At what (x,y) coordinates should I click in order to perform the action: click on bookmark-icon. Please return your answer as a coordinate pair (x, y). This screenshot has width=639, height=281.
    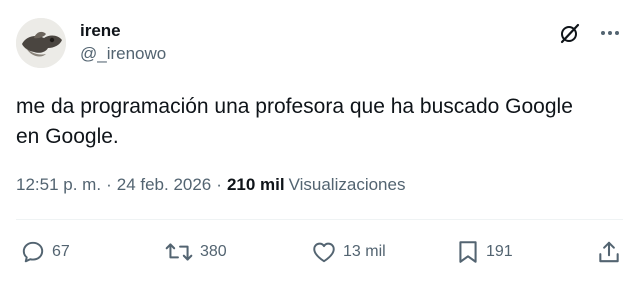
    Looking at the image, I should click on (468, 252).